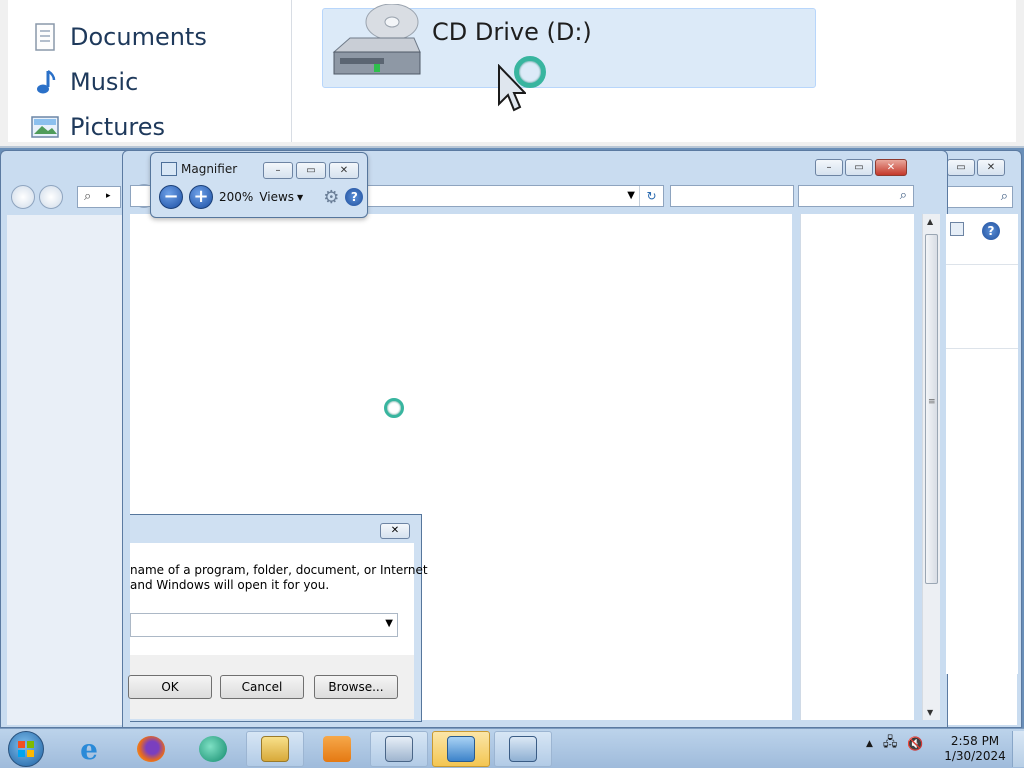 The height and width of the screenshot is (768, 1024). I want to click on media-player-icon, so click(337, 749).